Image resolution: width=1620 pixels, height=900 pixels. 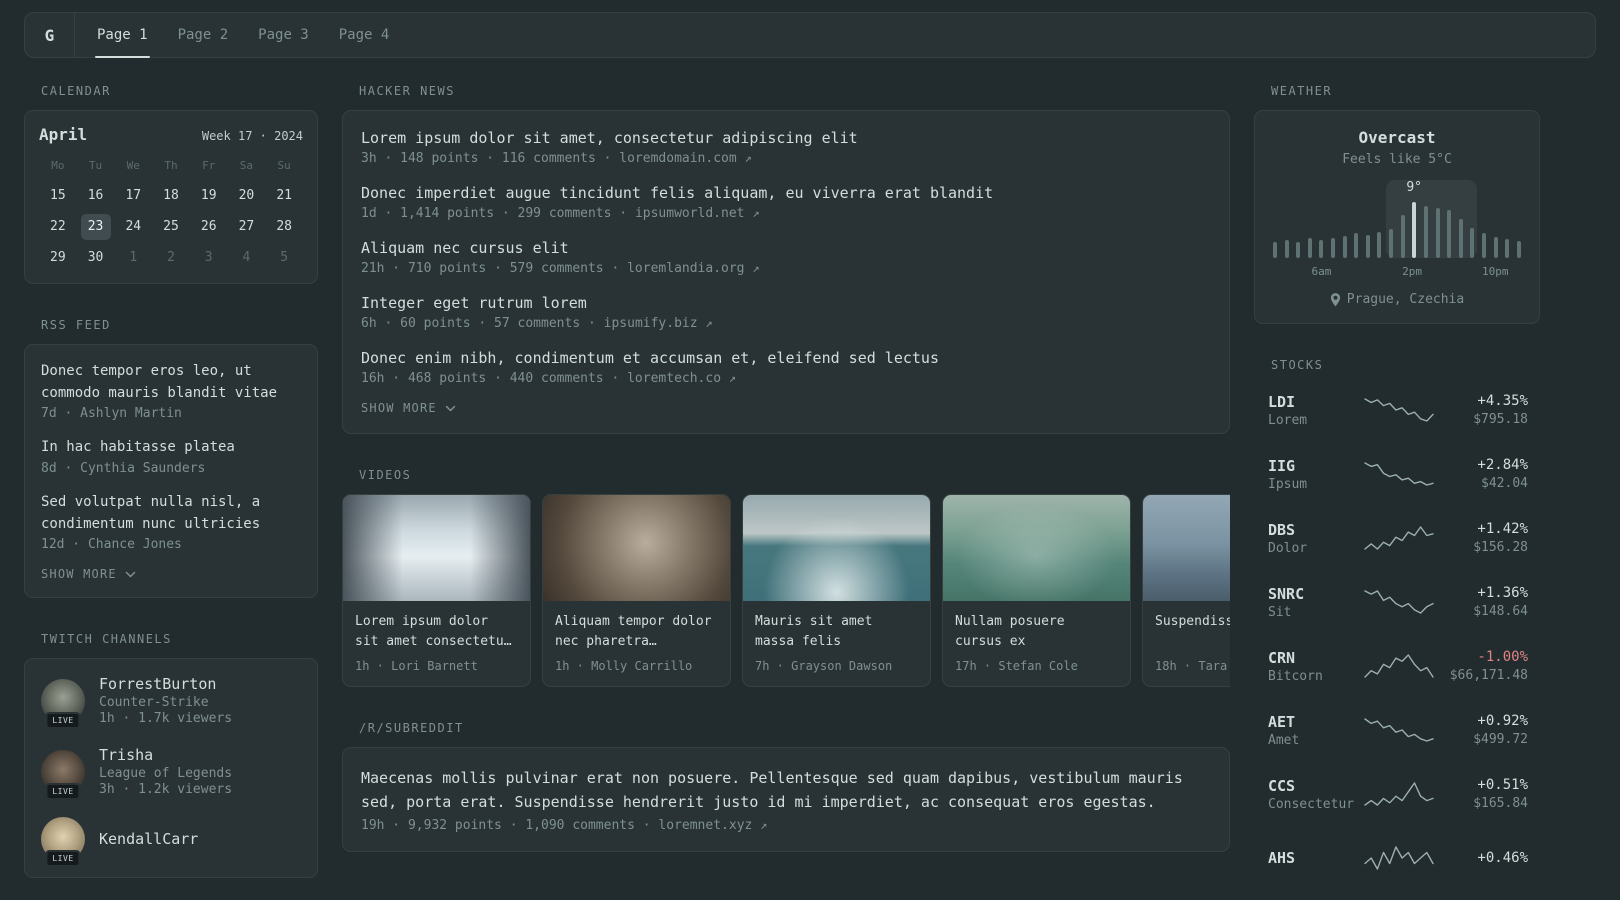 What do you see at coordinates (284, 258) in the screenshot?
I see `calendar-day: 5` at bounding box center [284, 258].